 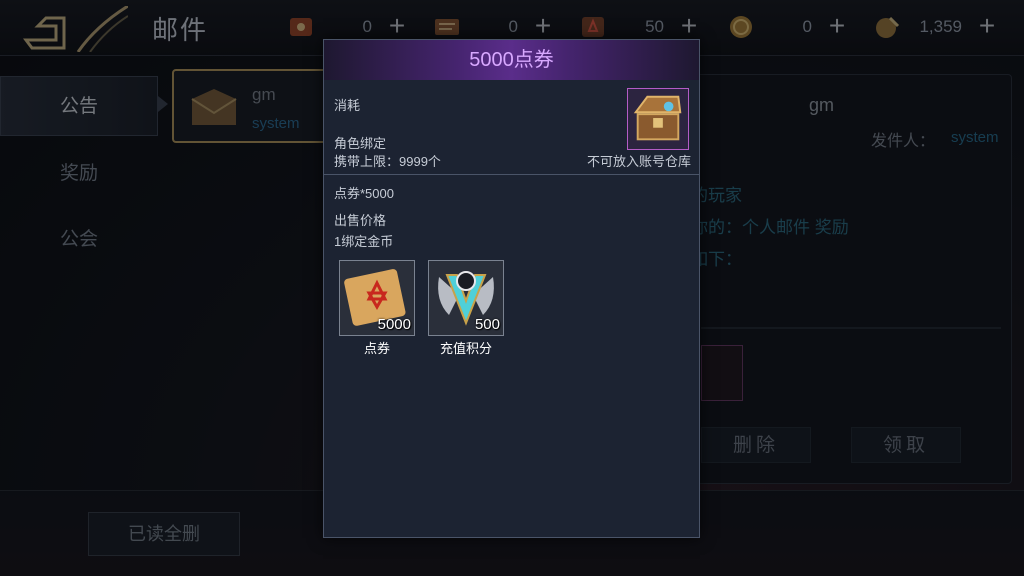 I want to click on reward-slot: 5000 点券, so click(x=377, y=308).